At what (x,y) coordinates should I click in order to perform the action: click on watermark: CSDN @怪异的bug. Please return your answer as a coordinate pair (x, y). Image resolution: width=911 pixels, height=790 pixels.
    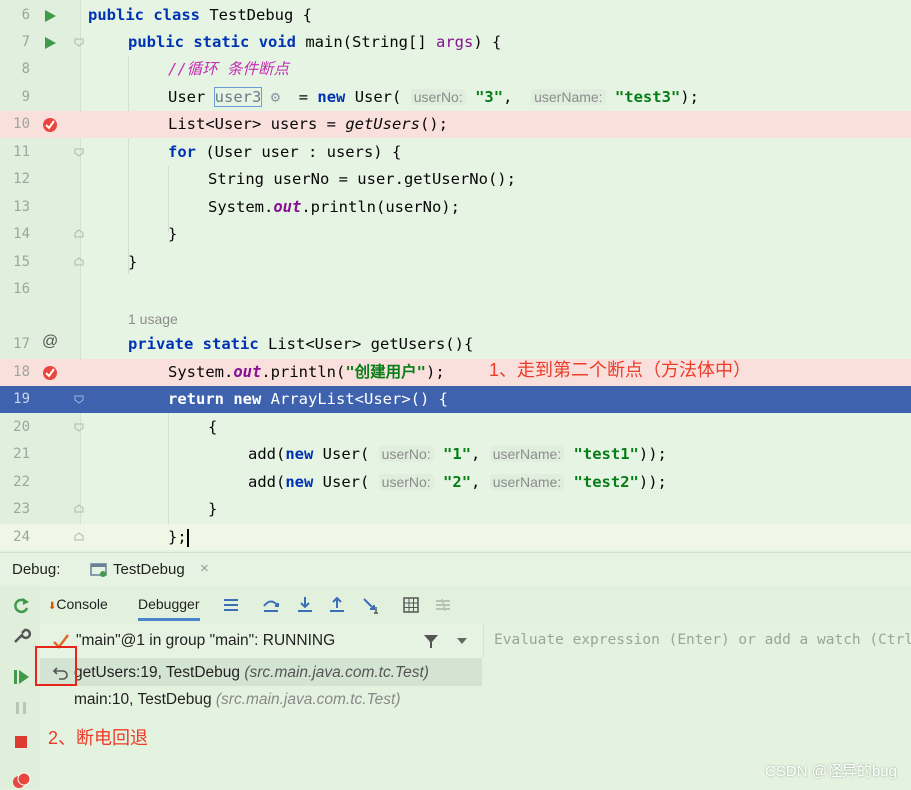
    Looking at the image, I should click on (831, 771).